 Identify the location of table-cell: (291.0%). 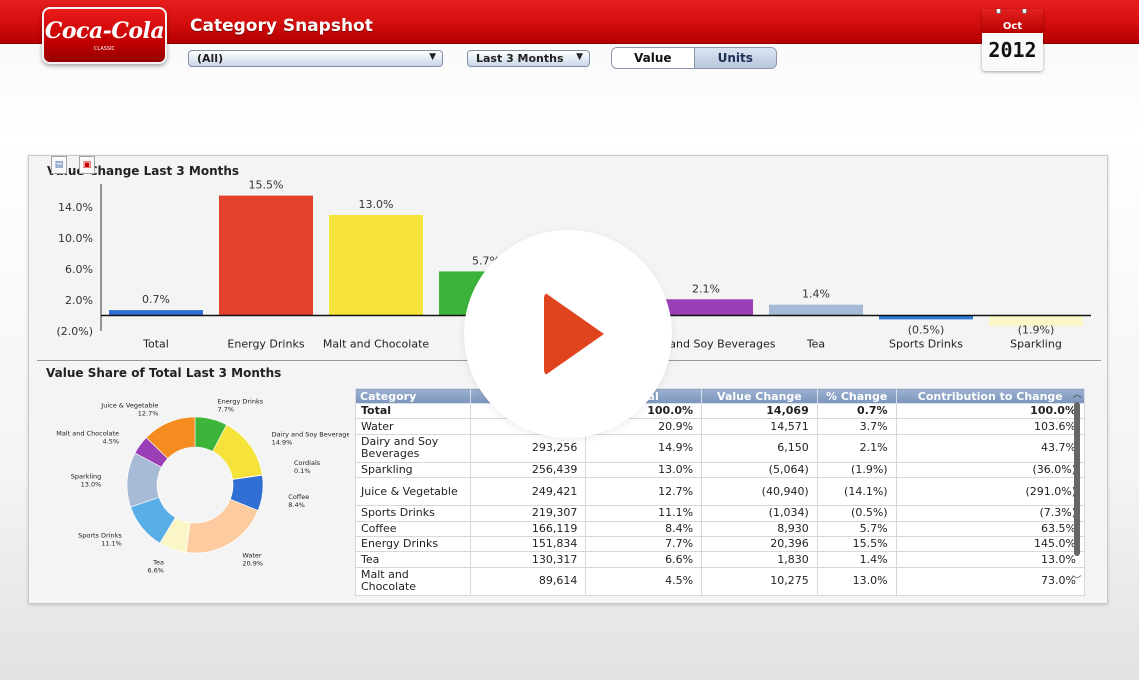
(990, 492).